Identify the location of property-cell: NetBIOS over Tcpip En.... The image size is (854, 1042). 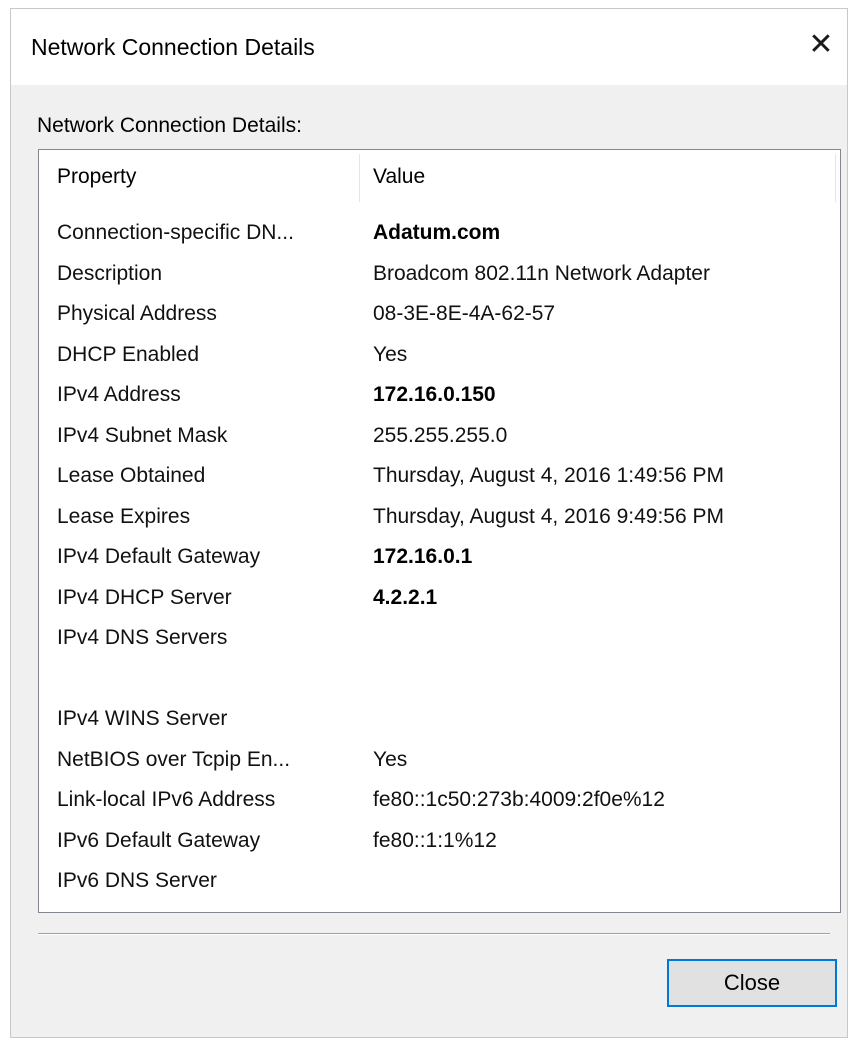
(174, 759).